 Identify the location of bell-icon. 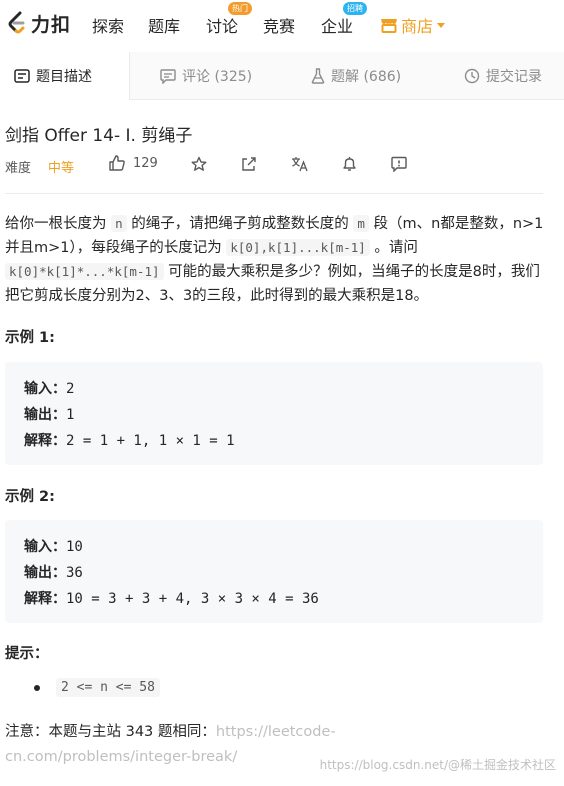
(349, 164).